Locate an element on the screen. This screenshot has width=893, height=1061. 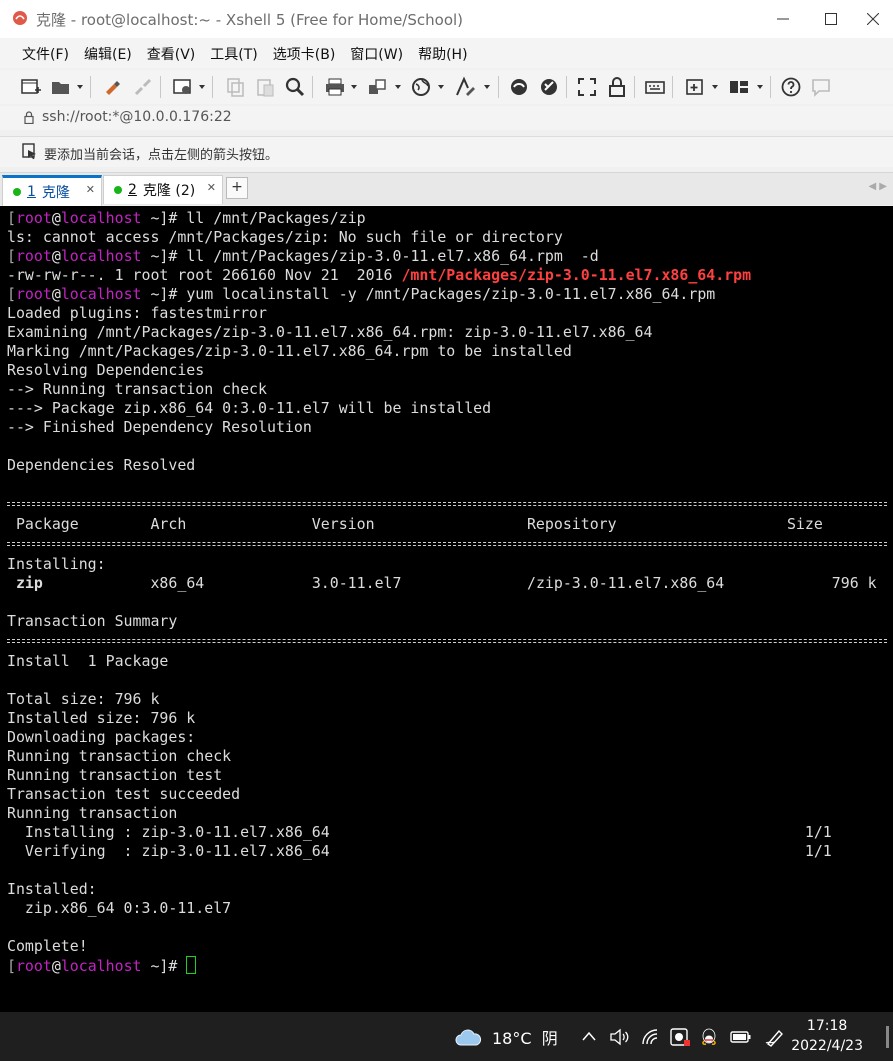
weather-text: 18°C 阴 is located at coordinates (525, 1038).